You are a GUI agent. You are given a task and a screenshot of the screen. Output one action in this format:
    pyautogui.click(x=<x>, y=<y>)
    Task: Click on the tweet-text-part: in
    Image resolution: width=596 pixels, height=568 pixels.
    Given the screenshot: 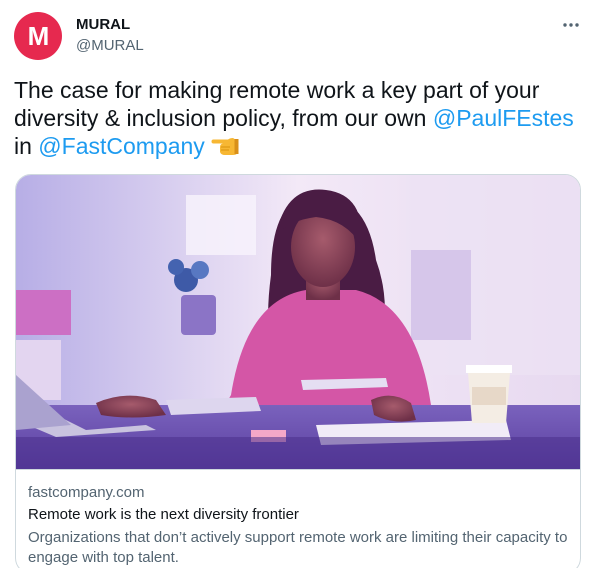 What is the action you would take?
    pyautogui.click(x=26, y=146)
    